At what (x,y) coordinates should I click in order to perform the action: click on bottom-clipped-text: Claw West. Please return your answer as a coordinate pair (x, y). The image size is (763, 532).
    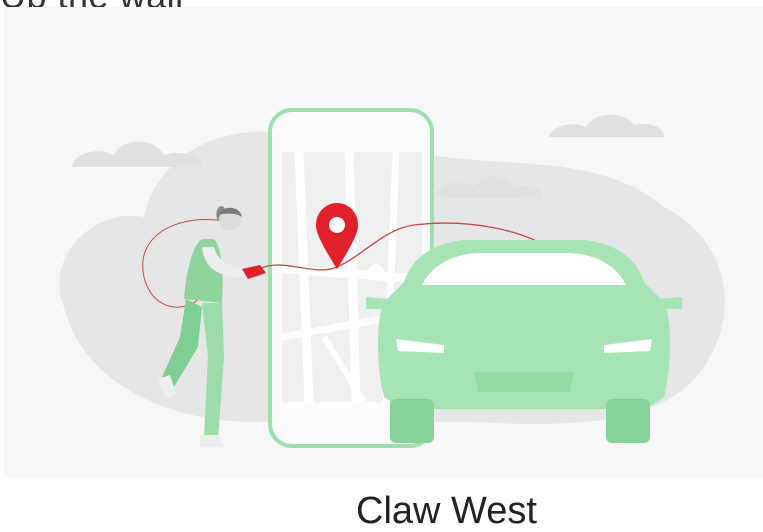
    Looking at the image, I should click on (446, 511).